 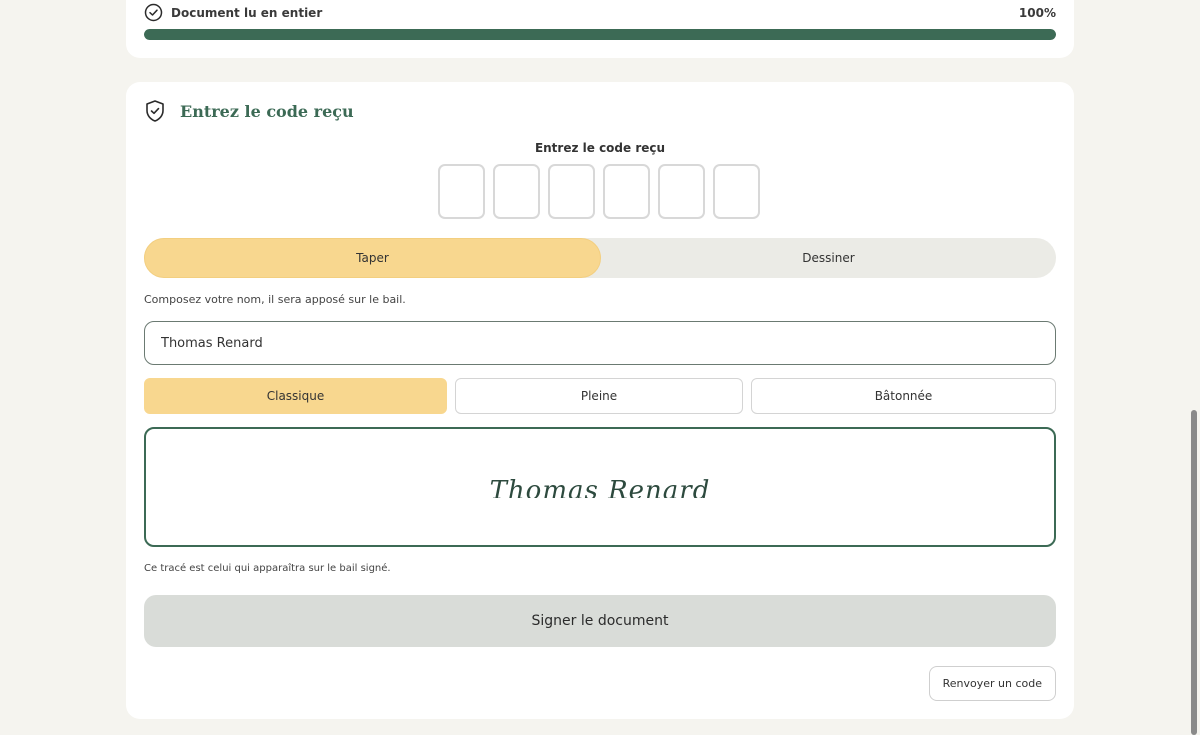 I want to click on progress-bar, so click(x=600, y=34).